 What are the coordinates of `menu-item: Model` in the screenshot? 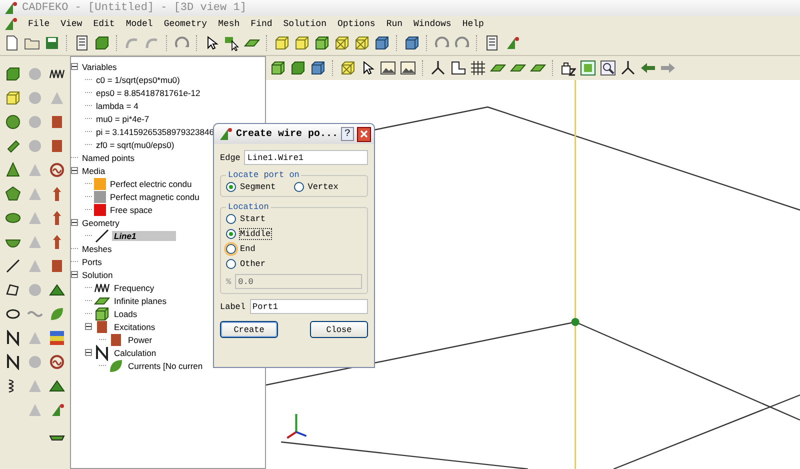 It's located at (139, 23).